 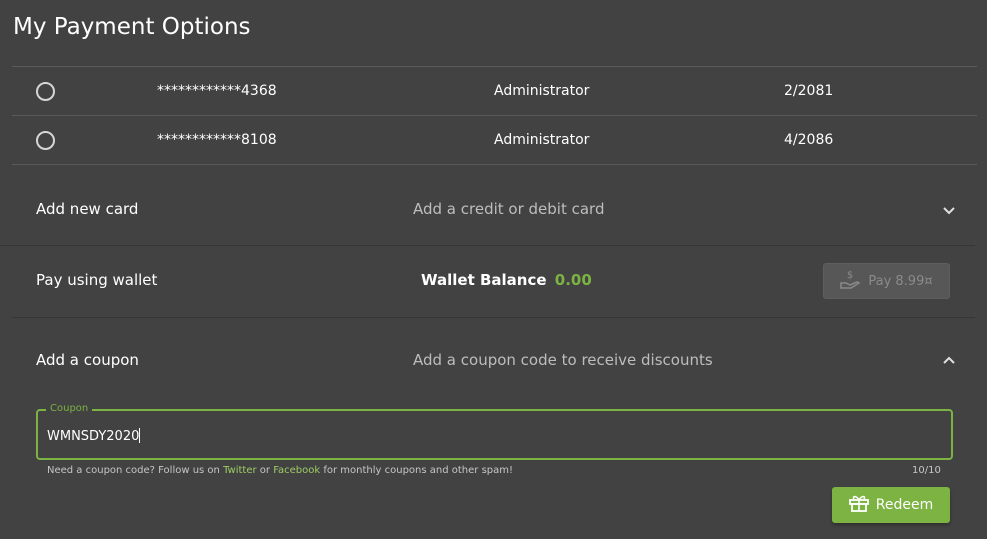 What do you see at coordinates (97, 280) in the screenshot?
I see `wallet-label: Pay using wallet` at bounding box center [97, 280].